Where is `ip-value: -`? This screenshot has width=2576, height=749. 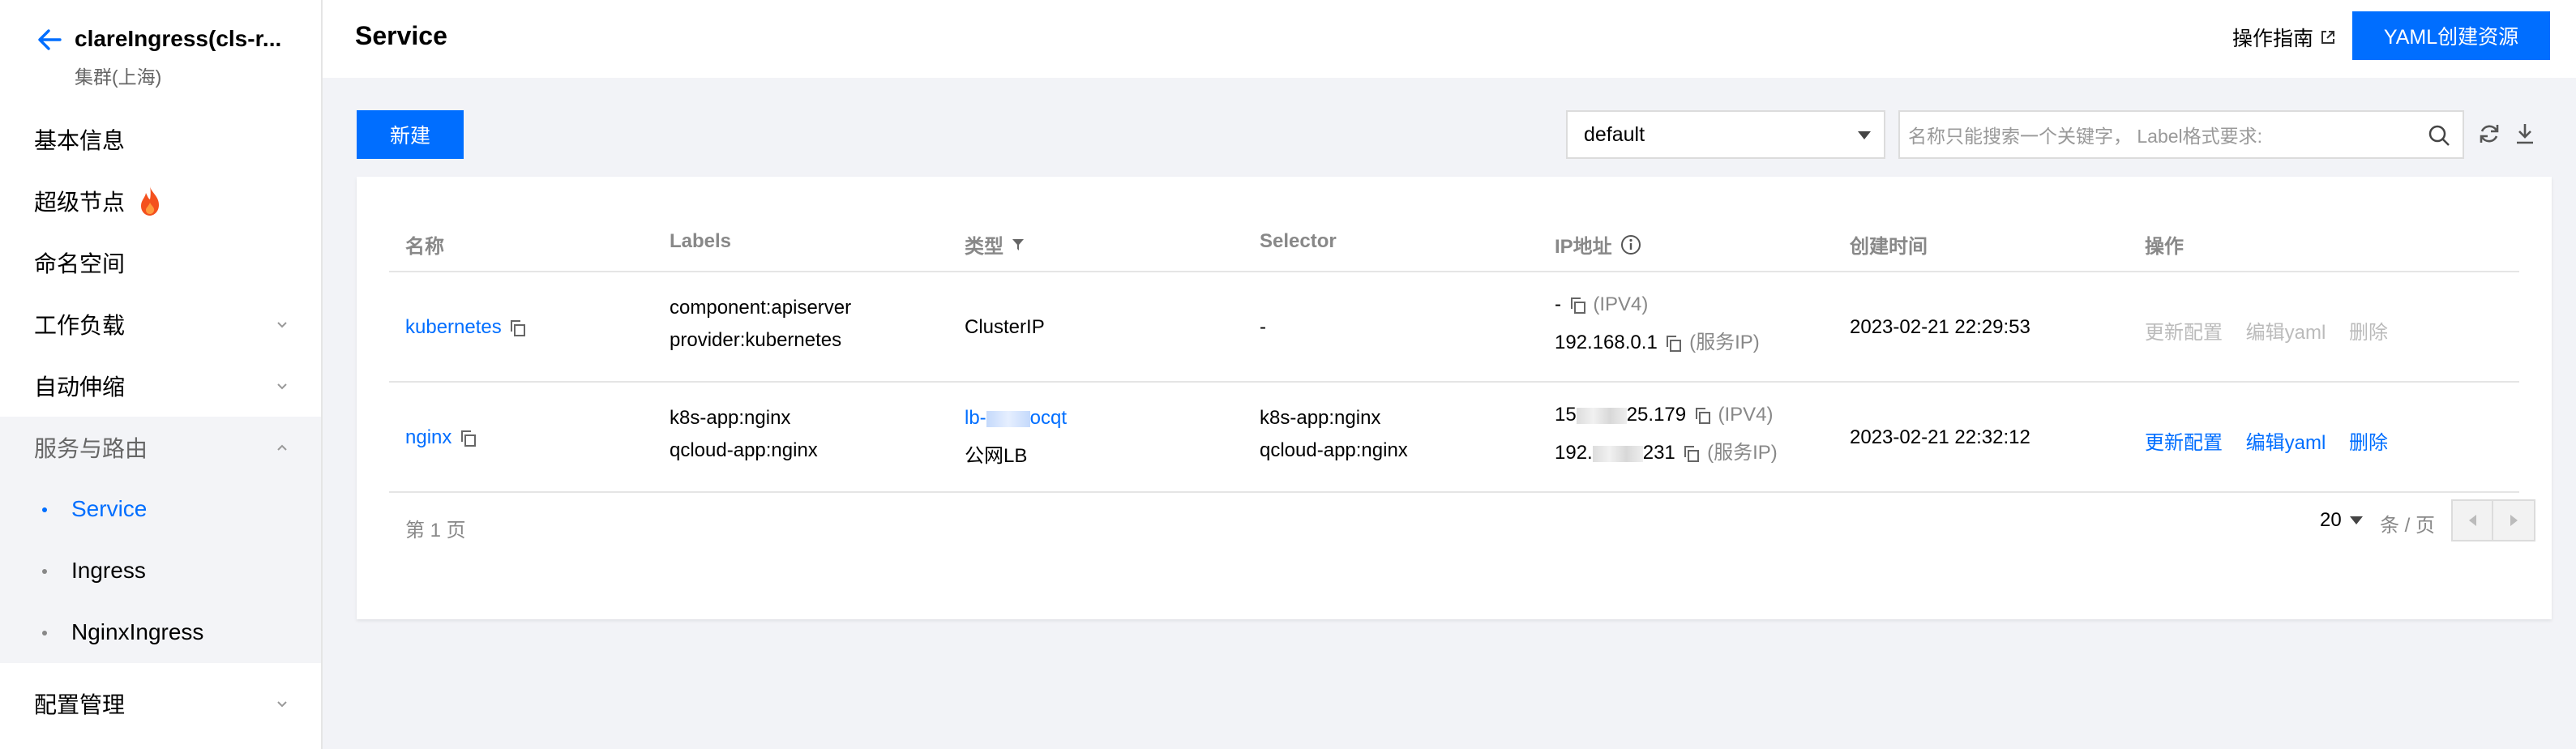
ip-value: - is located at coordinates (1558, 304).